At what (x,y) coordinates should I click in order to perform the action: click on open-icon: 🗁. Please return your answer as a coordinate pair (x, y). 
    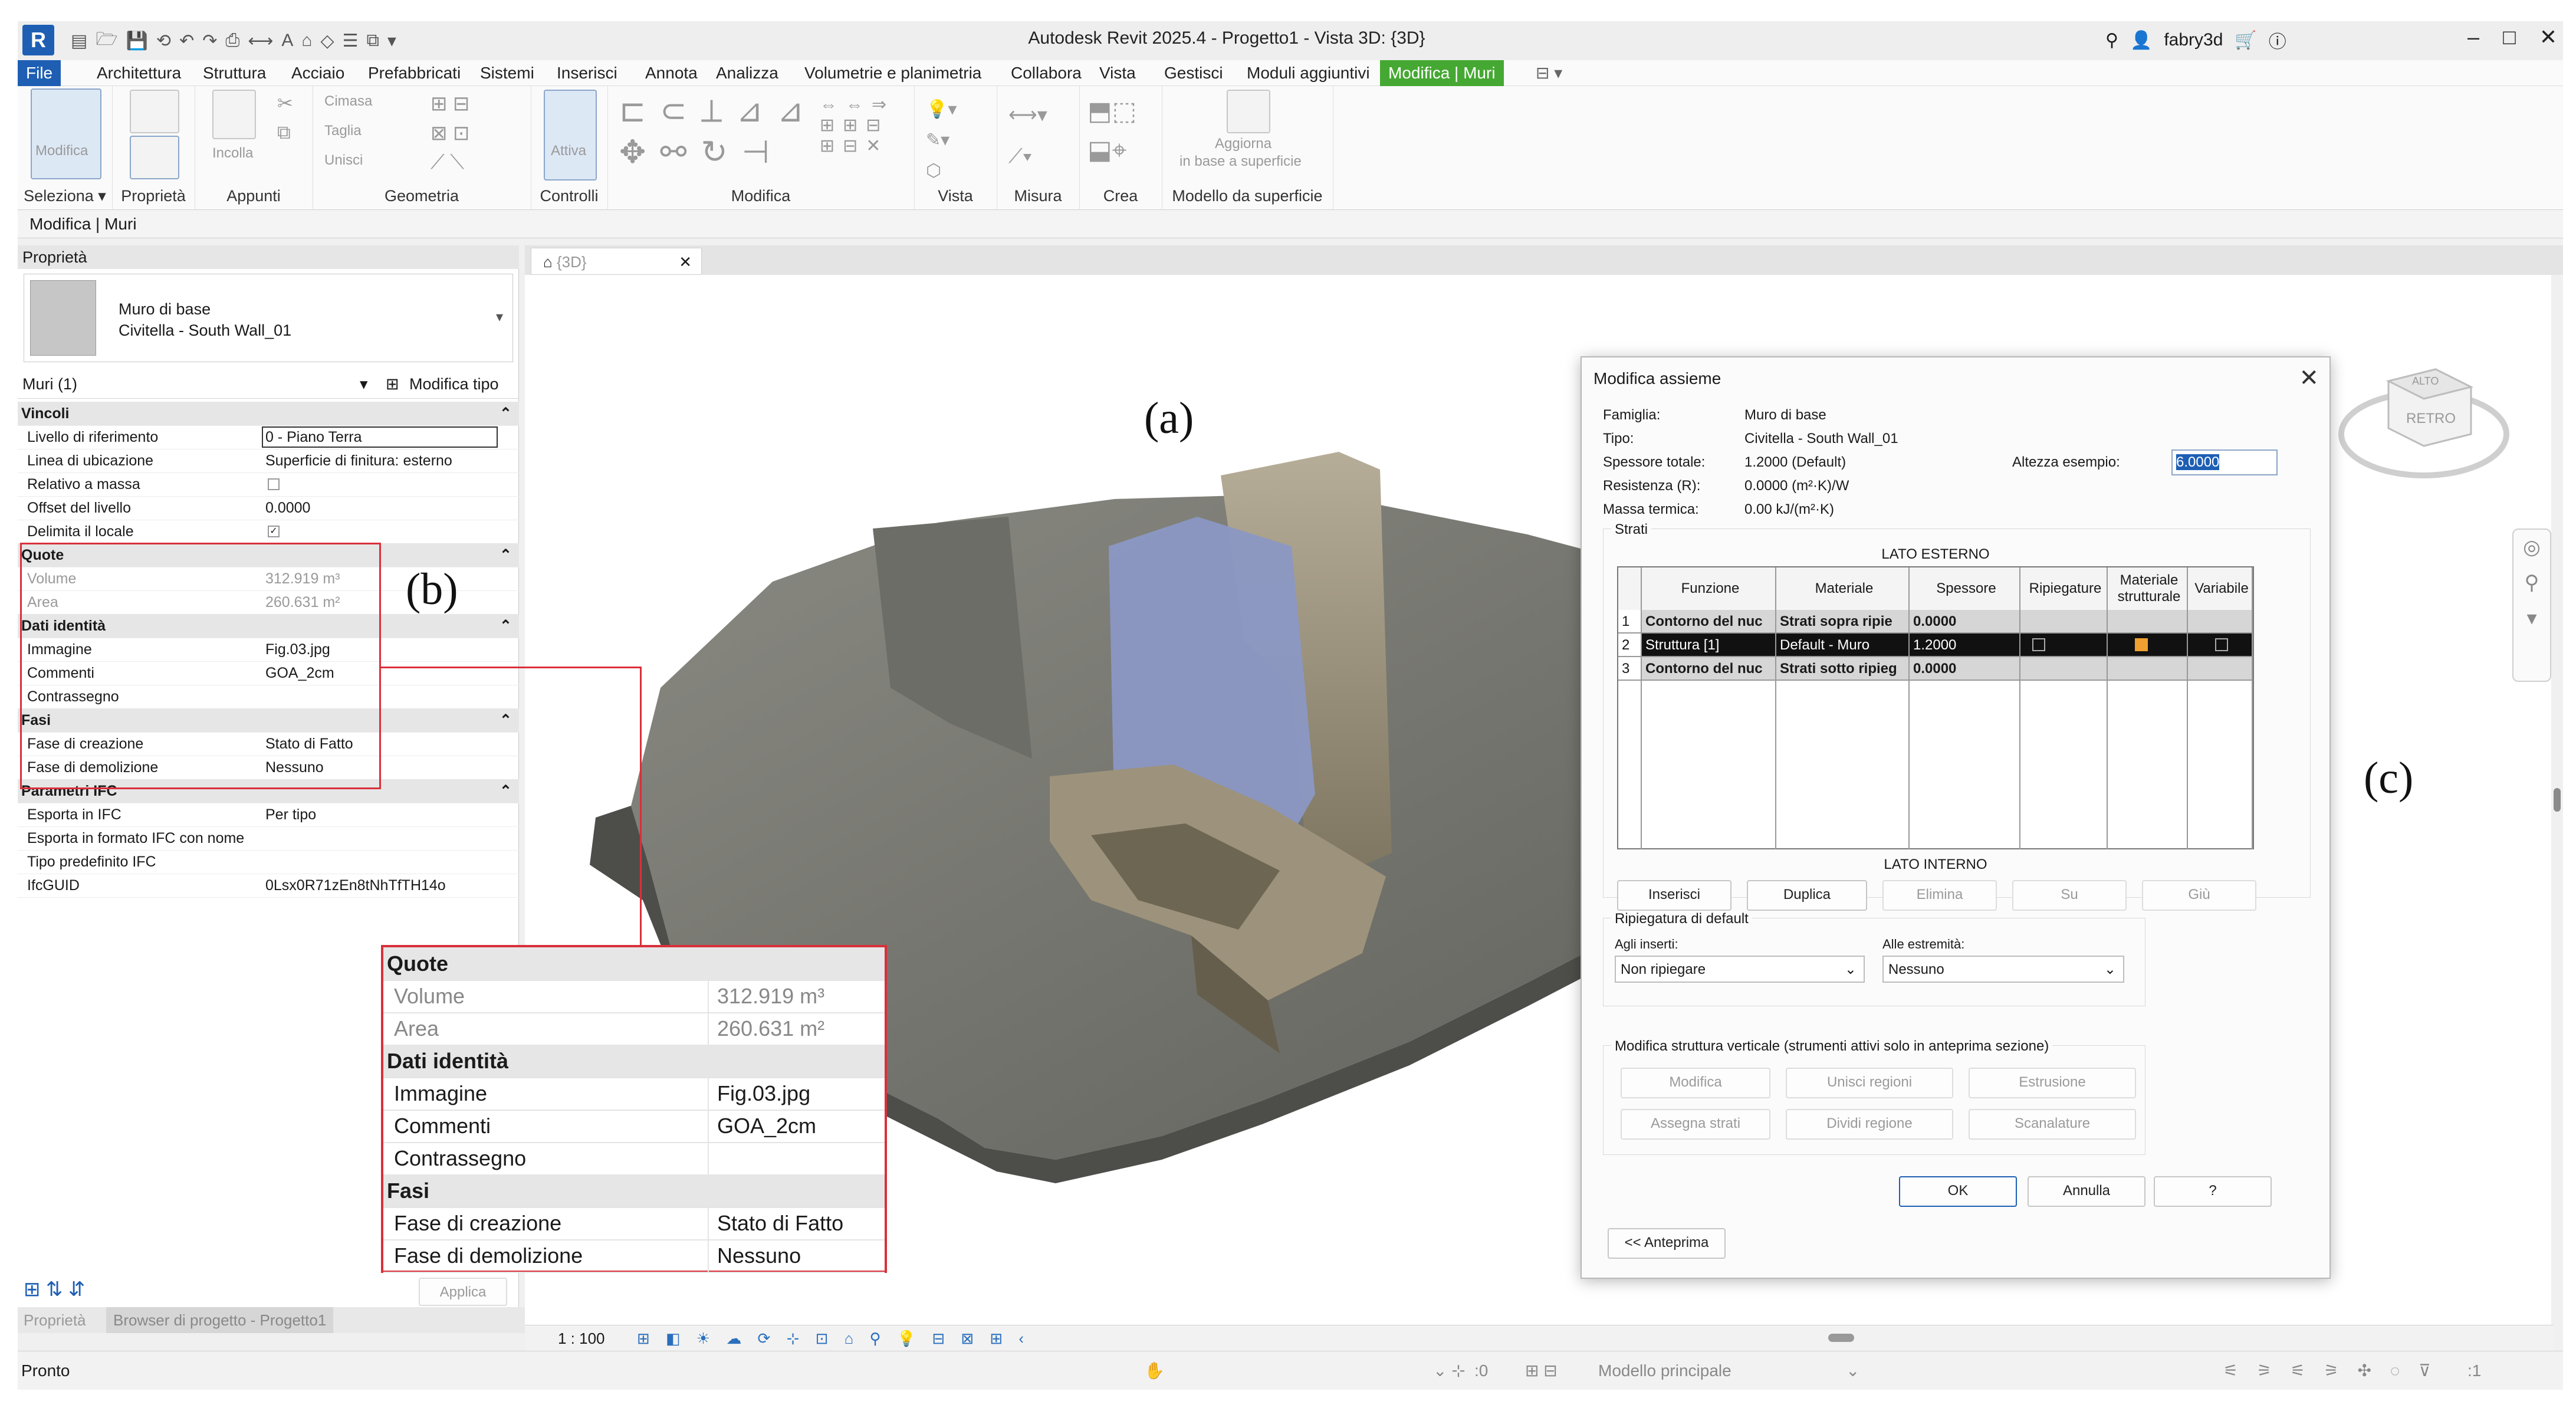
    Looking at the image, I should click on (106, 41).